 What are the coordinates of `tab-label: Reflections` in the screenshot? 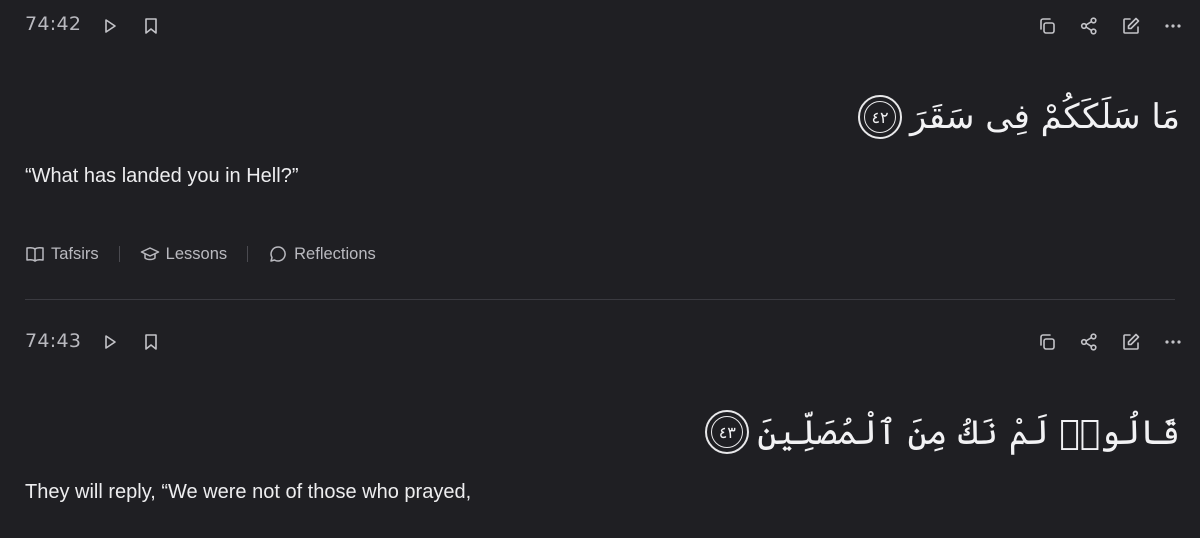 It's located at (335, 253).